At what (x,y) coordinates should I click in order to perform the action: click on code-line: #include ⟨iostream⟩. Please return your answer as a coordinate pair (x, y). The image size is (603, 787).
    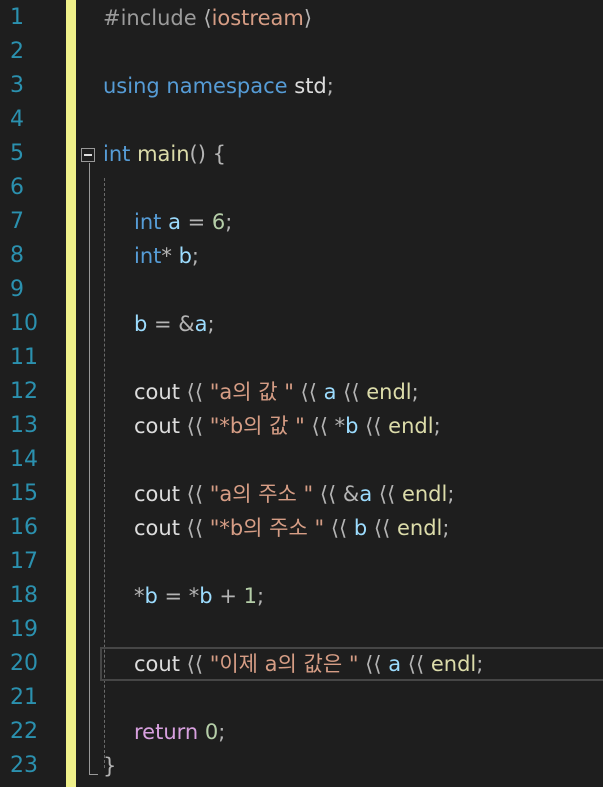
    Looking at the image, I should click on (353, 18).